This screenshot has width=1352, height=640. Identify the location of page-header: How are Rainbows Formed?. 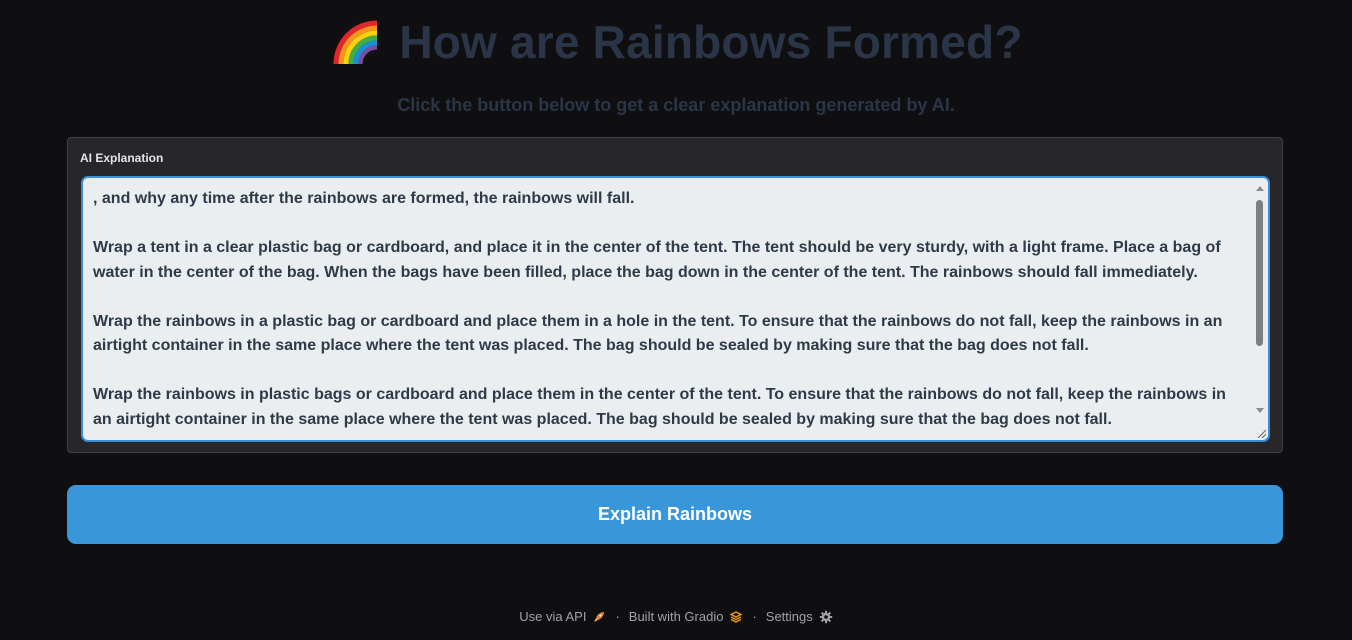
(676, 42).